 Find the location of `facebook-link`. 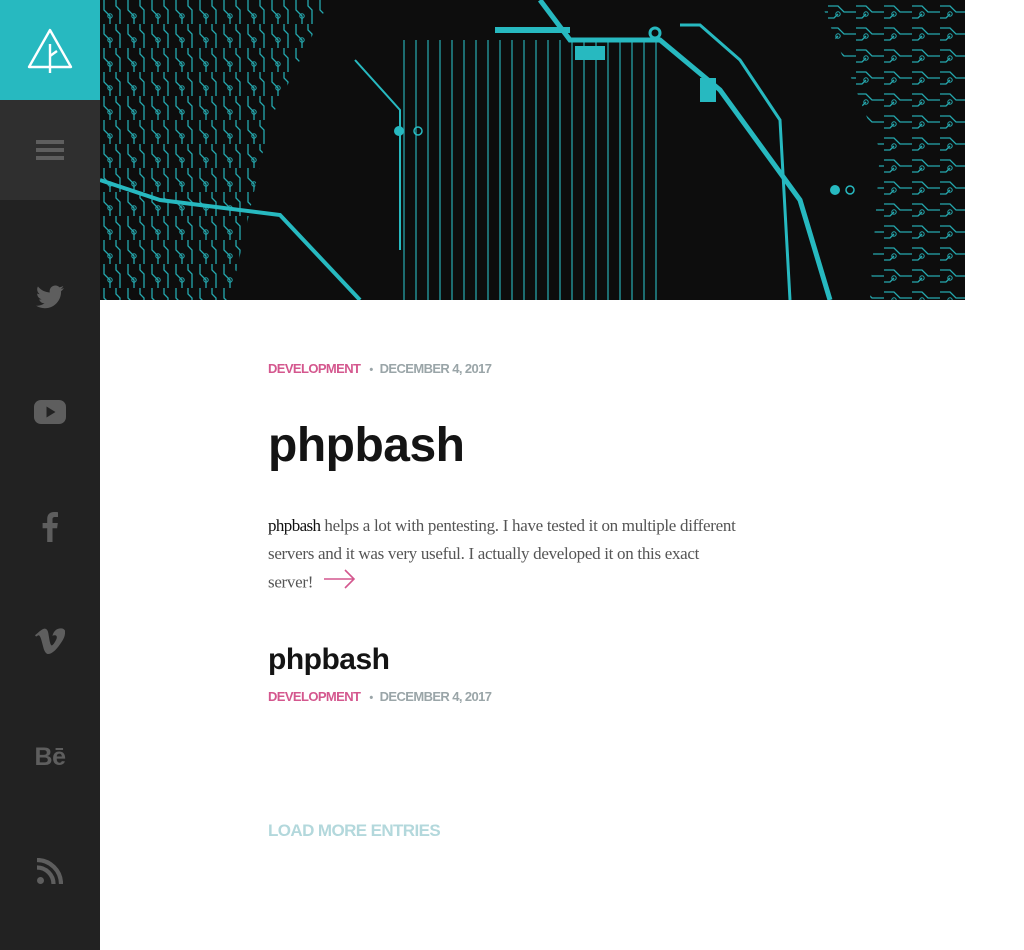

facebook-link is located at coordinates (50, 527).